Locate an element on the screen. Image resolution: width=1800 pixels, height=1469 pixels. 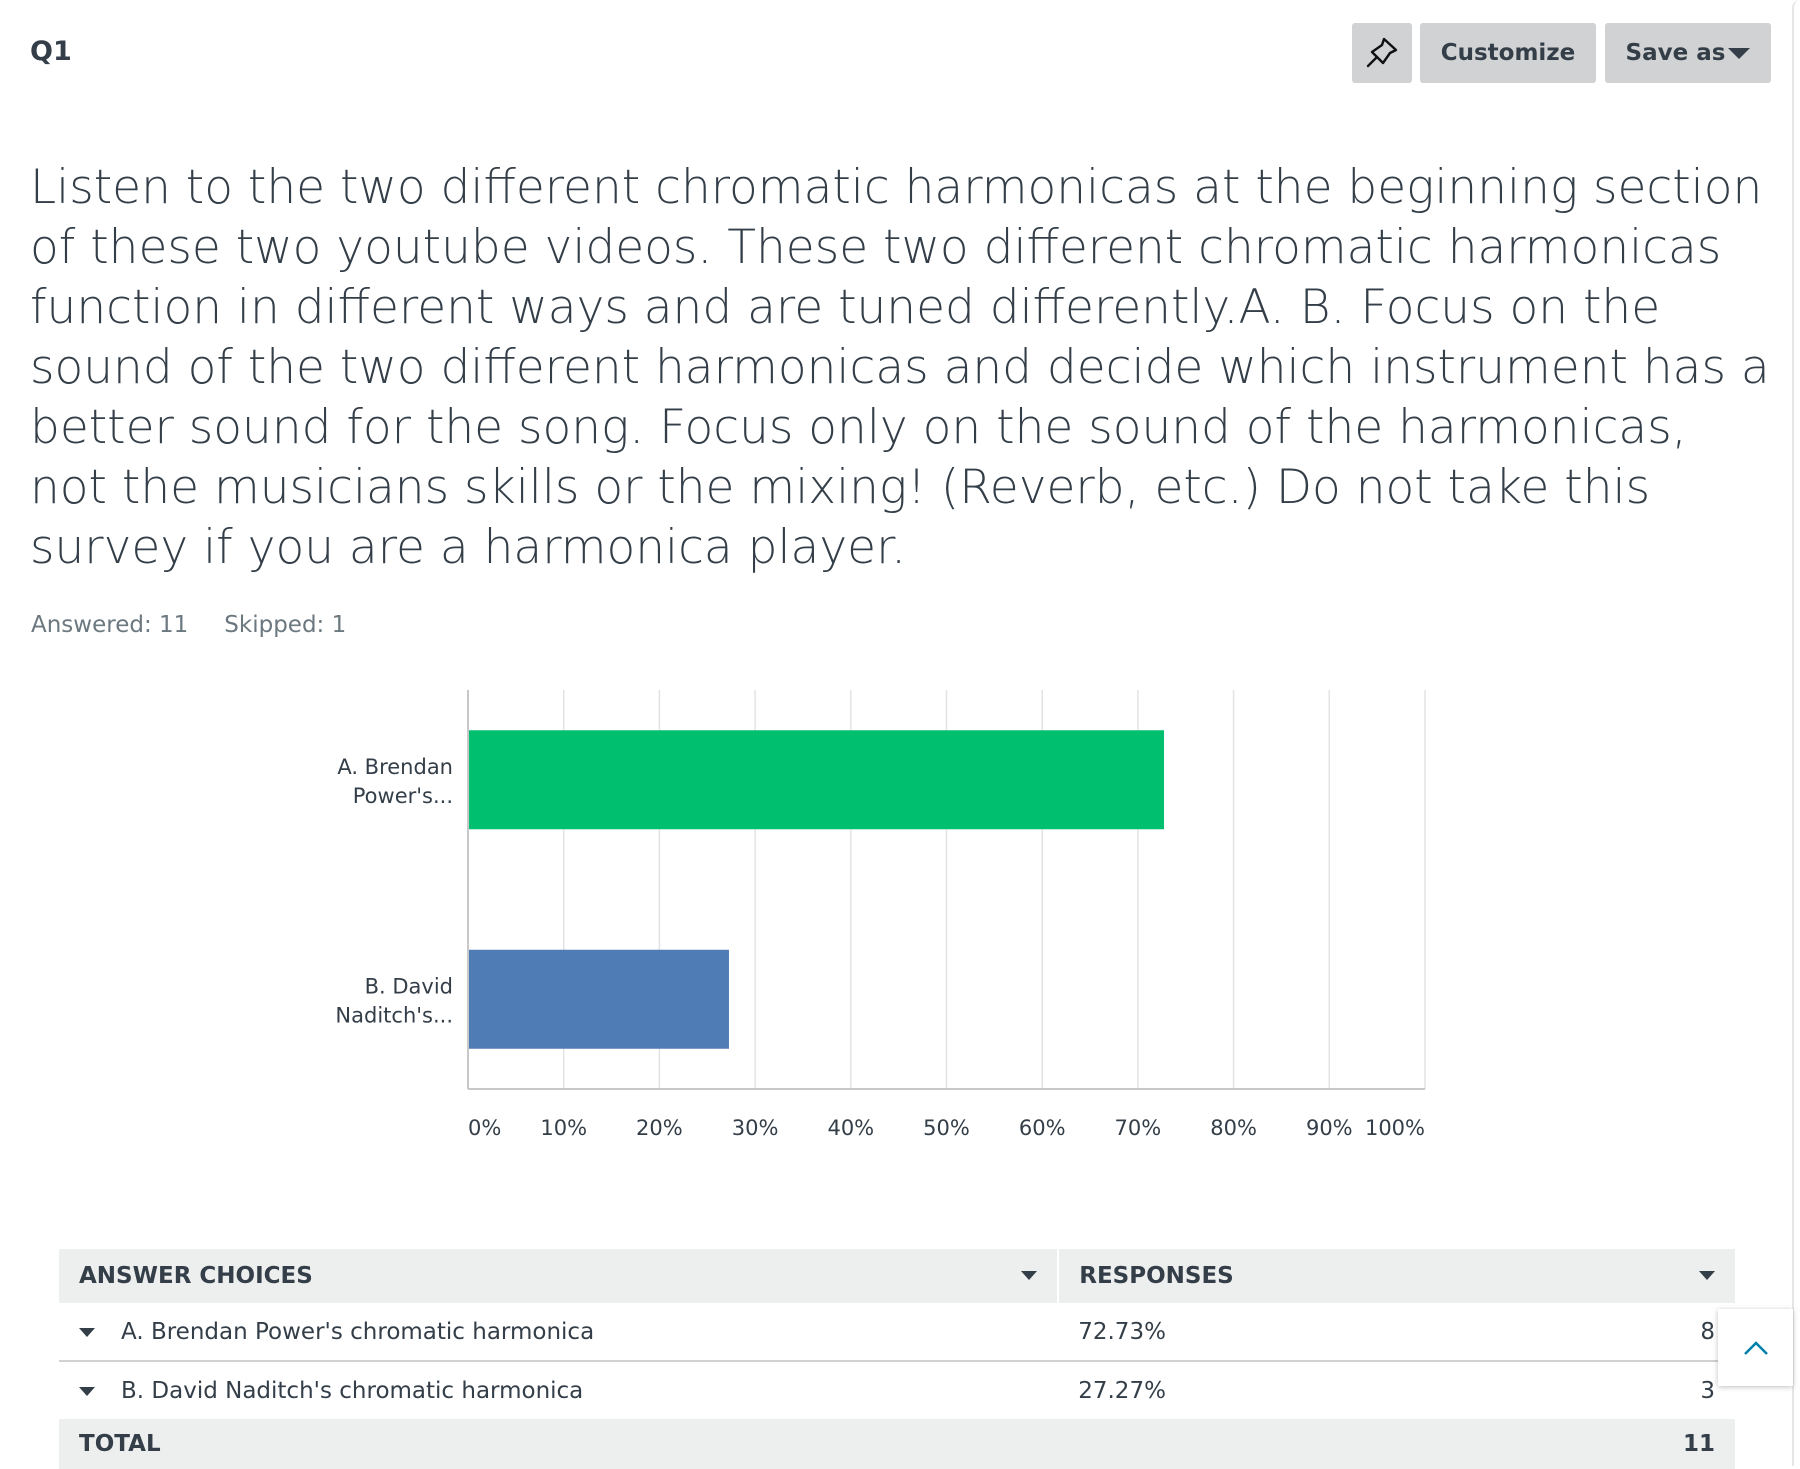
x-tick-label: 80% is located at coordinates (1233, 1128).